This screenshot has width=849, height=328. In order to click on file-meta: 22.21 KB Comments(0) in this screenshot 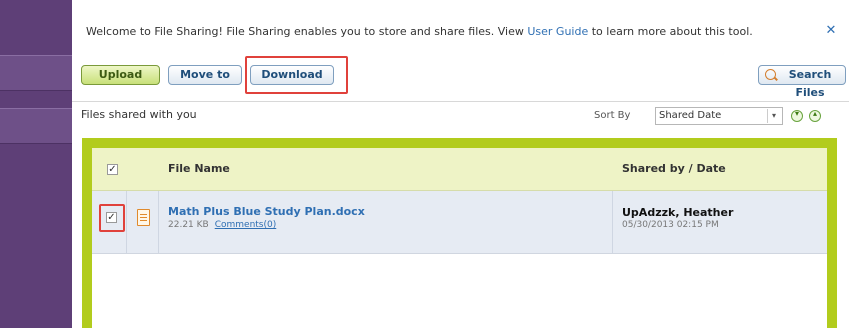, I will do `click(222, 225)`.